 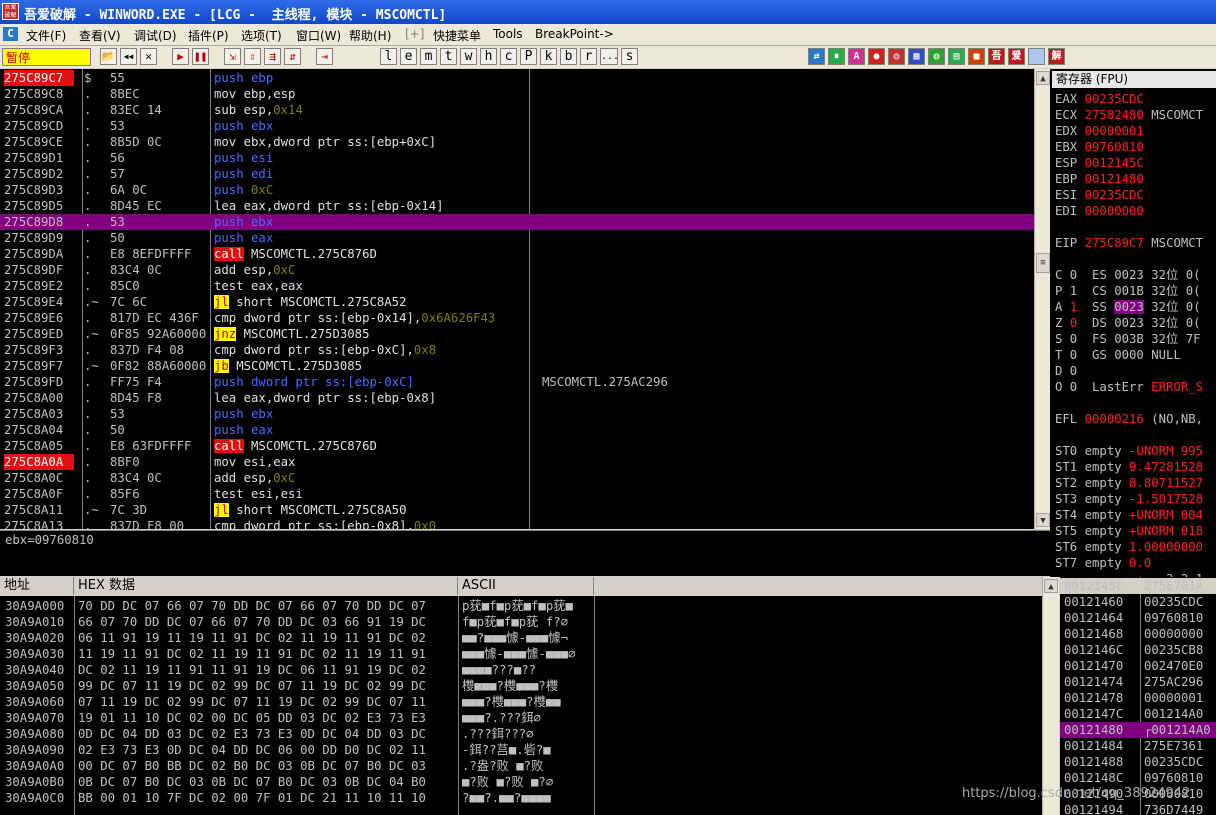 What do you see at coordinates (1036, 56) in the screenshot?
I see `toolbar-blank-button` at bounding box center [1036, 56].